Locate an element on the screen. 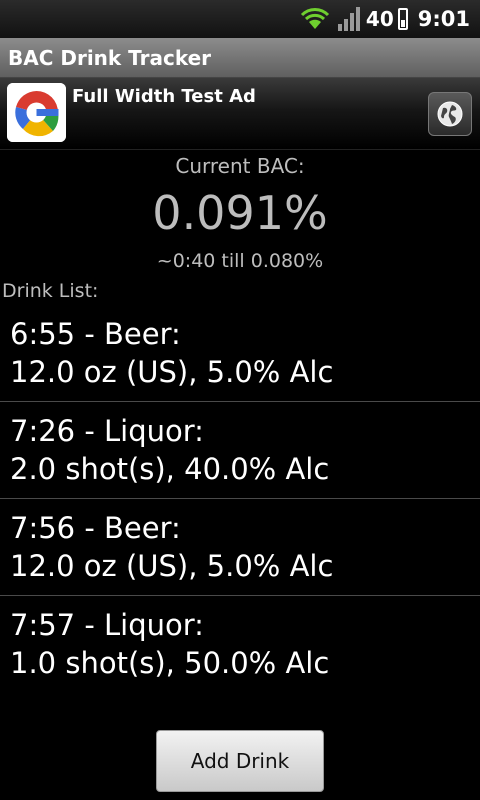 This screenshot has width=480, height=800. title-bar: BAC Drink Tracker is located at coordinates (240, 58).